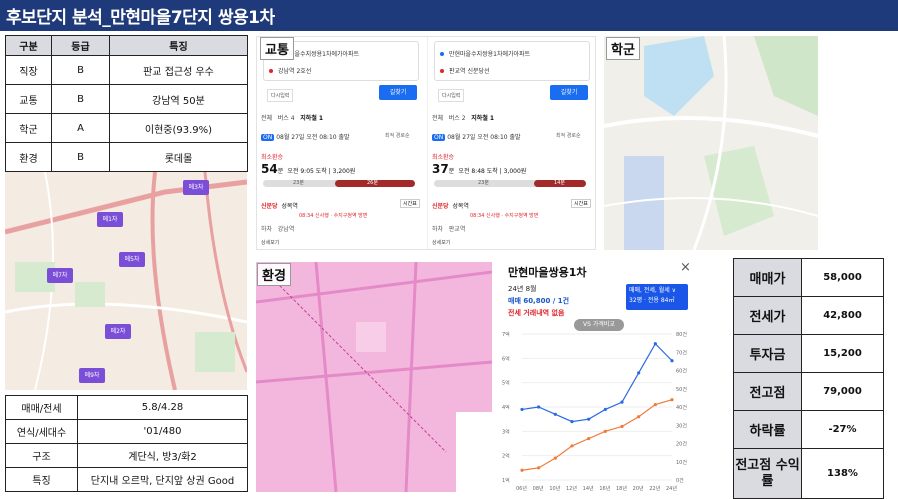 Image resolution: width=898 pixels, height=499 pixels. I want to click on table-row: 학군 A 이현중(93.9%), so click(126, 128).